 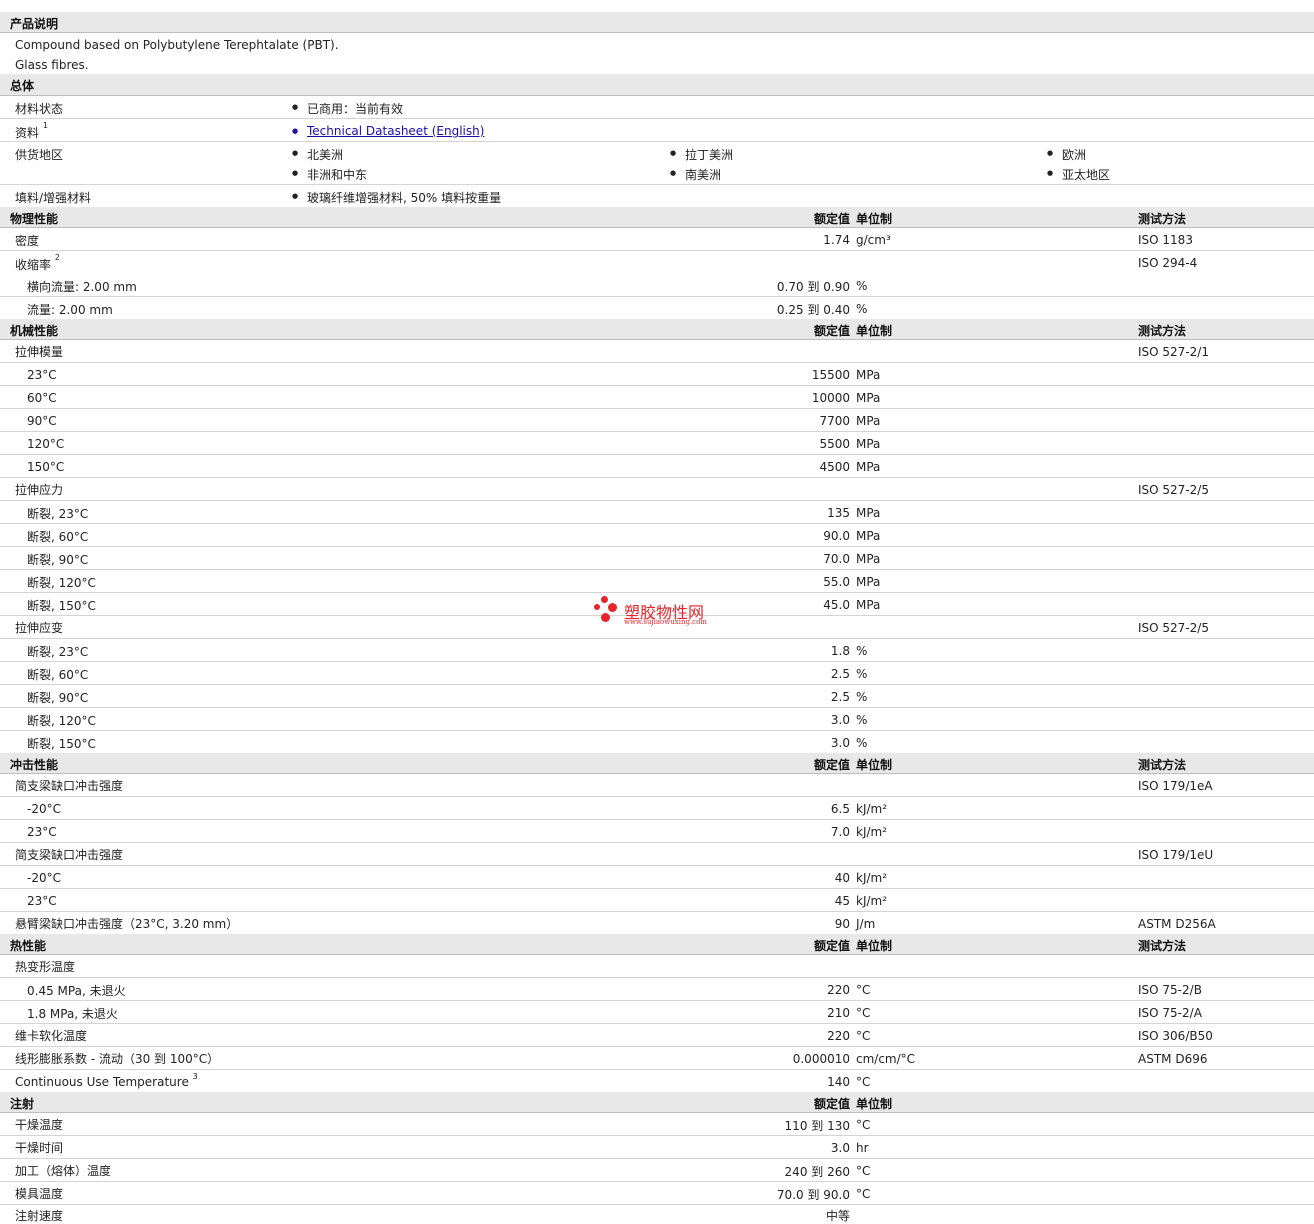 I want to click on footnote-marker: 1, so click(x=45, y=125).